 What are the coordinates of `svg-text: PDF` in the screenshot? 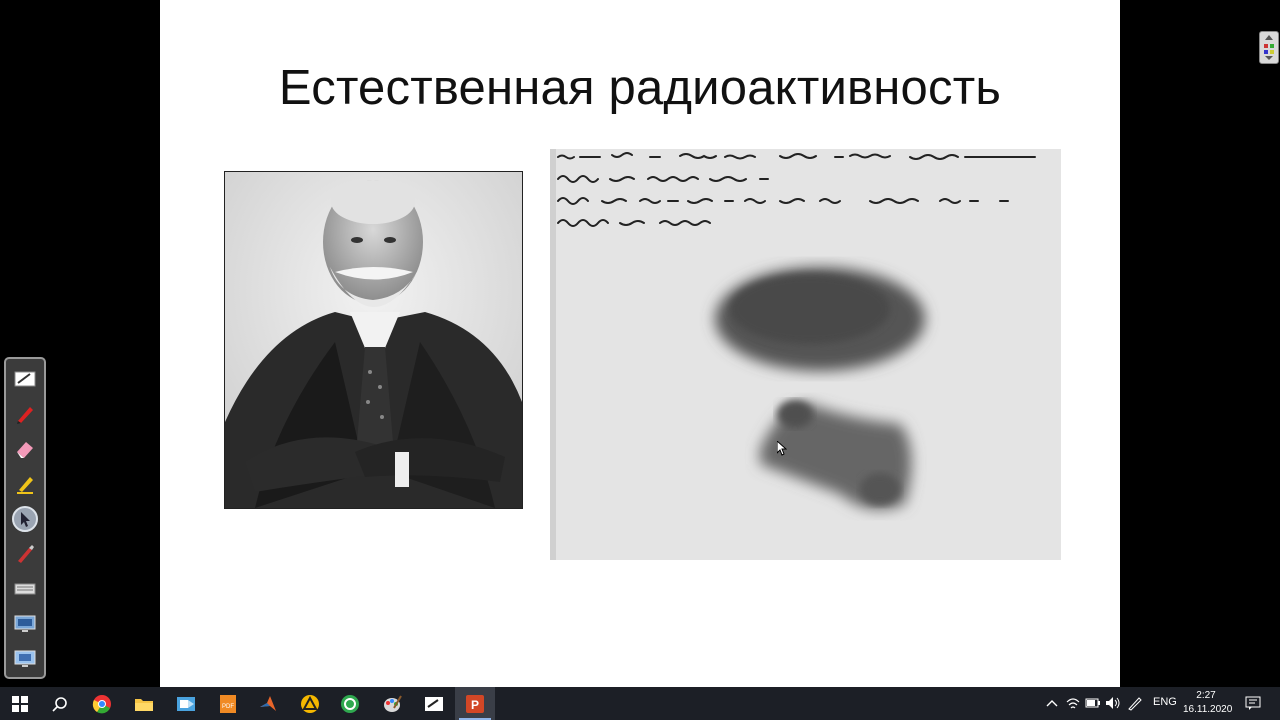 It's located at (228, 707).